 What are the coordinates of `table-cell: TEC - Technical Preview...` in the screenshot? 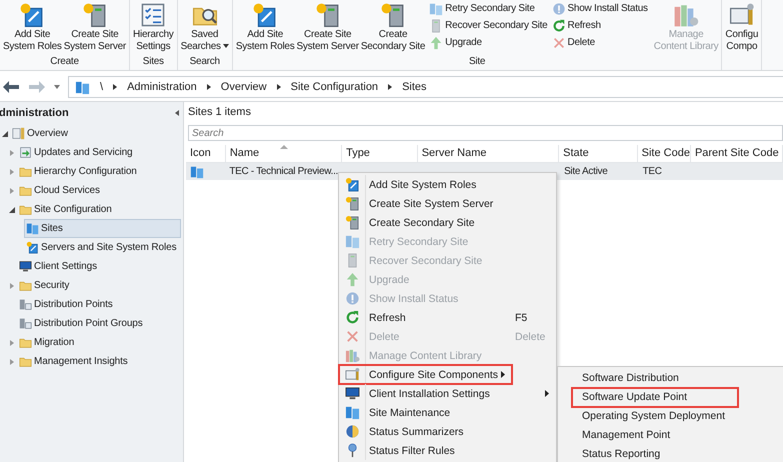 It's located at (283, 171).